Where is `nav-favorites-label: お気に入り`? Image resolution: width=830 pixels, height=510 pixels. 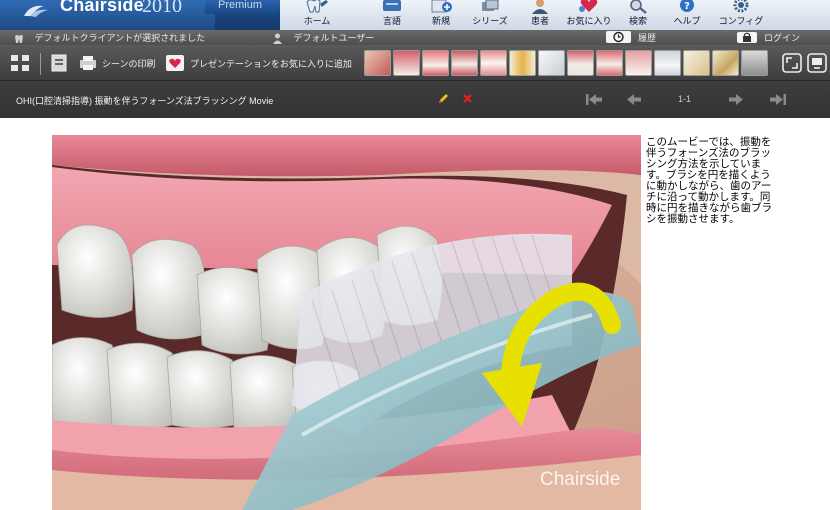
nav-favorites-label: お気に入り is located at coordinates (589, 21).